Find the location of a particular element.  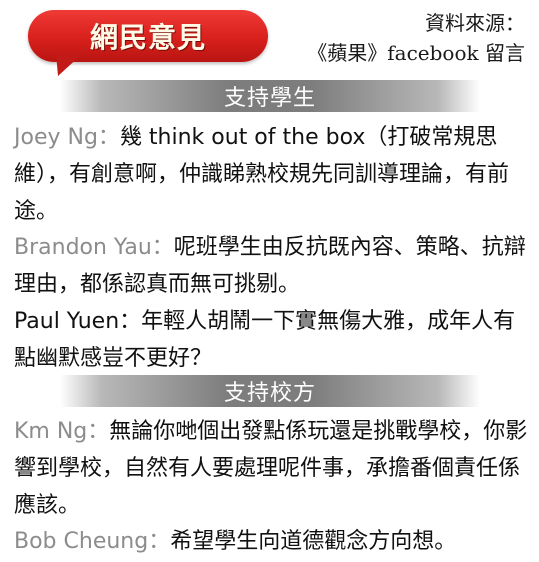

source-label: 資料來源： is located at coordinates (475, 23).